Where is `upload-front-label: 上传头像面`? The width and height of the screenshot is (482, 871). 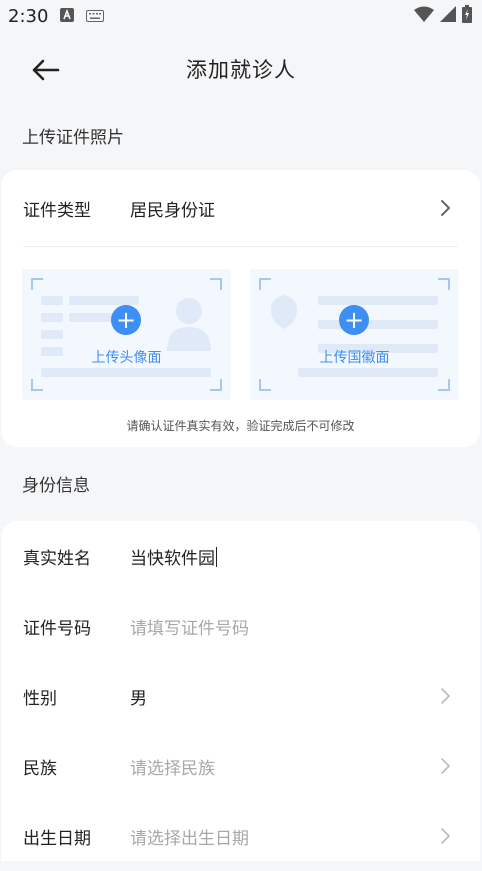
upload-front-label: 上传头像面 is located at coordinates (126, 358).